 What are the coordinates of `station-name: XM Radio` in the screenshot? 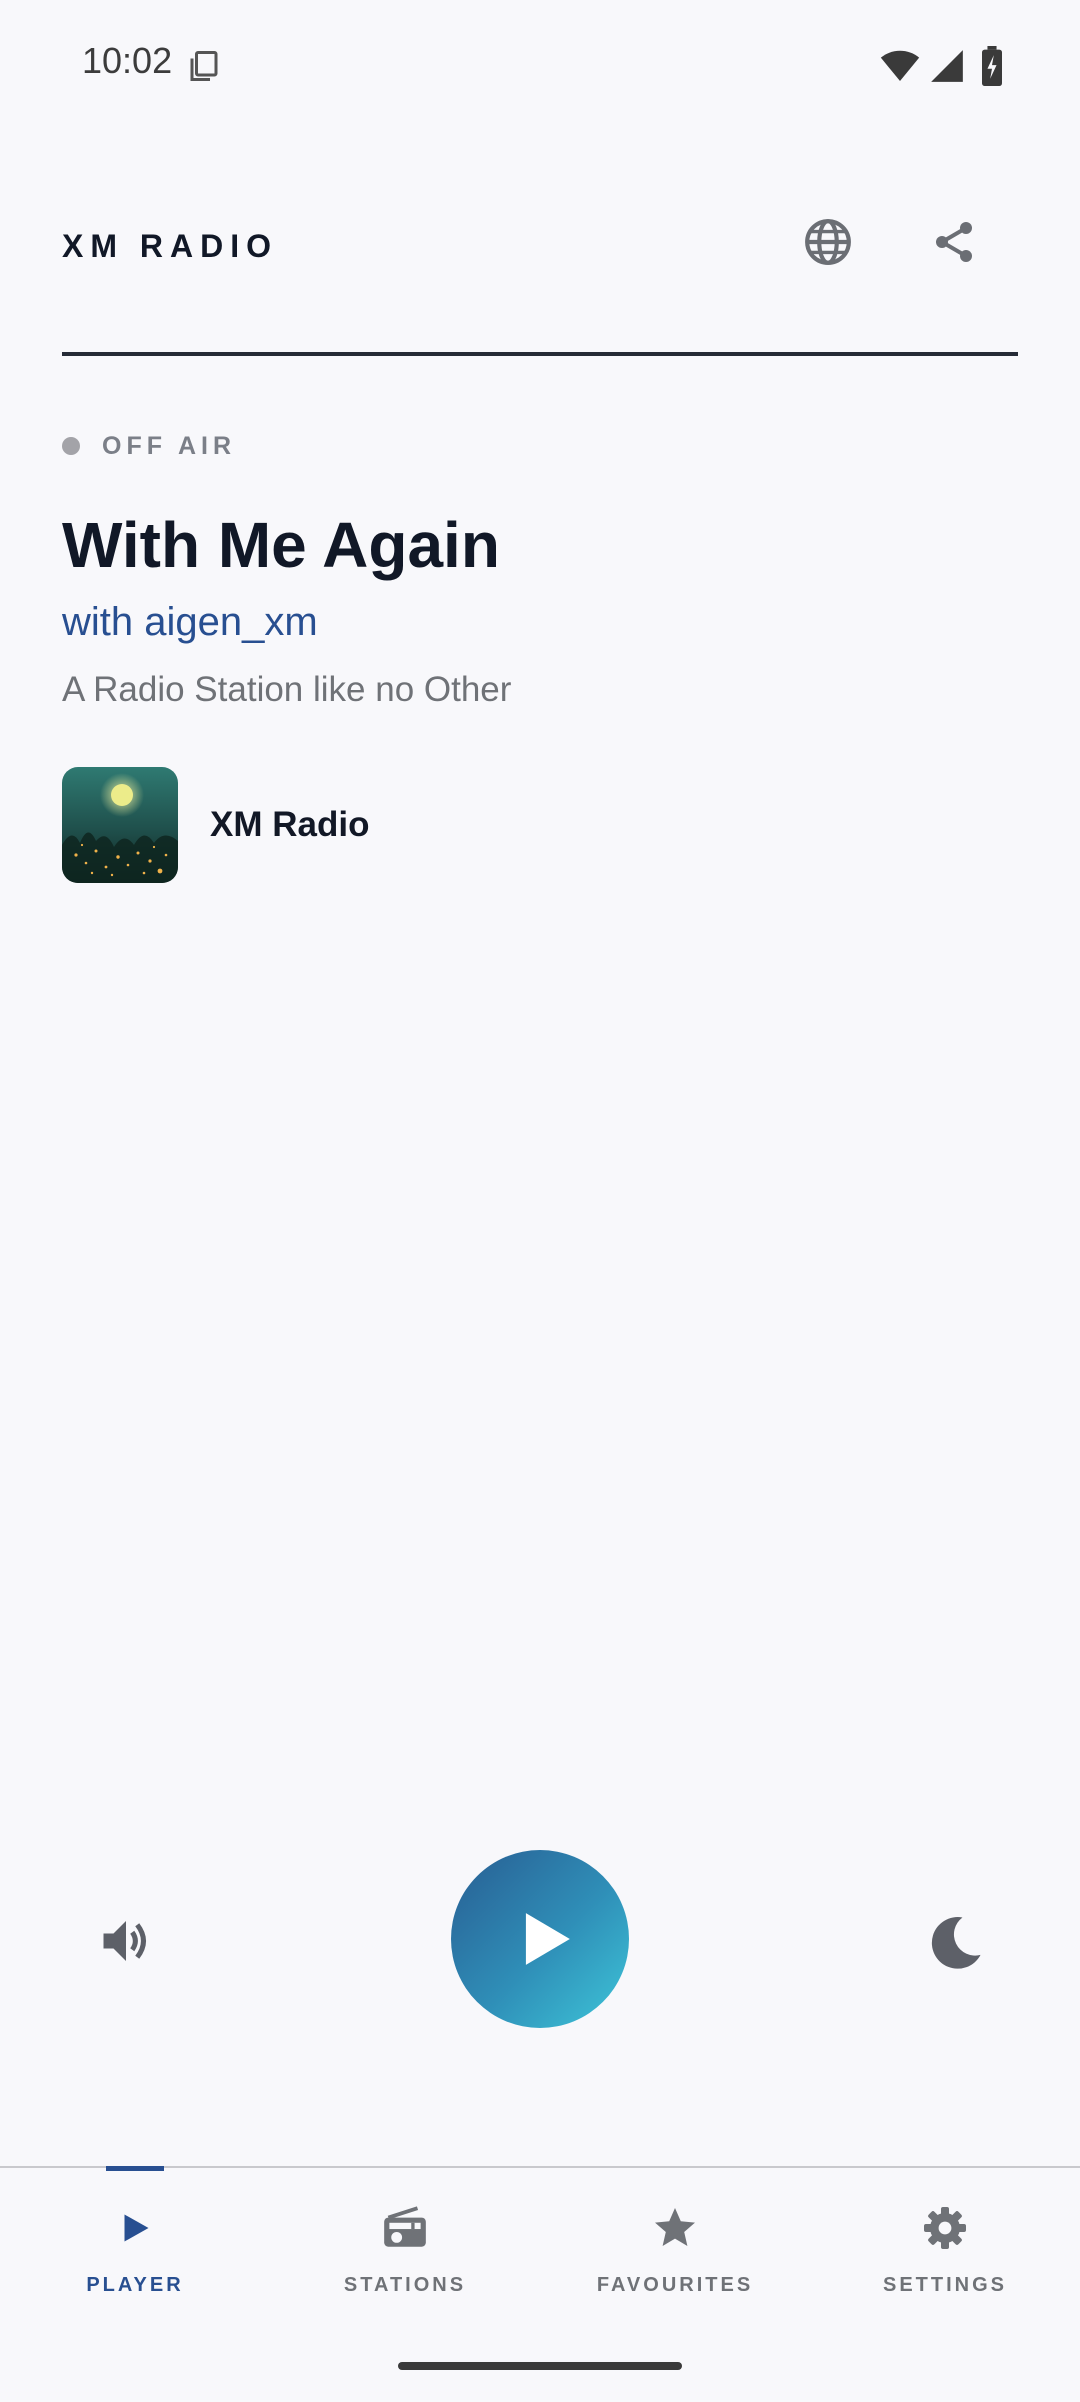 It's located at (290, 824).